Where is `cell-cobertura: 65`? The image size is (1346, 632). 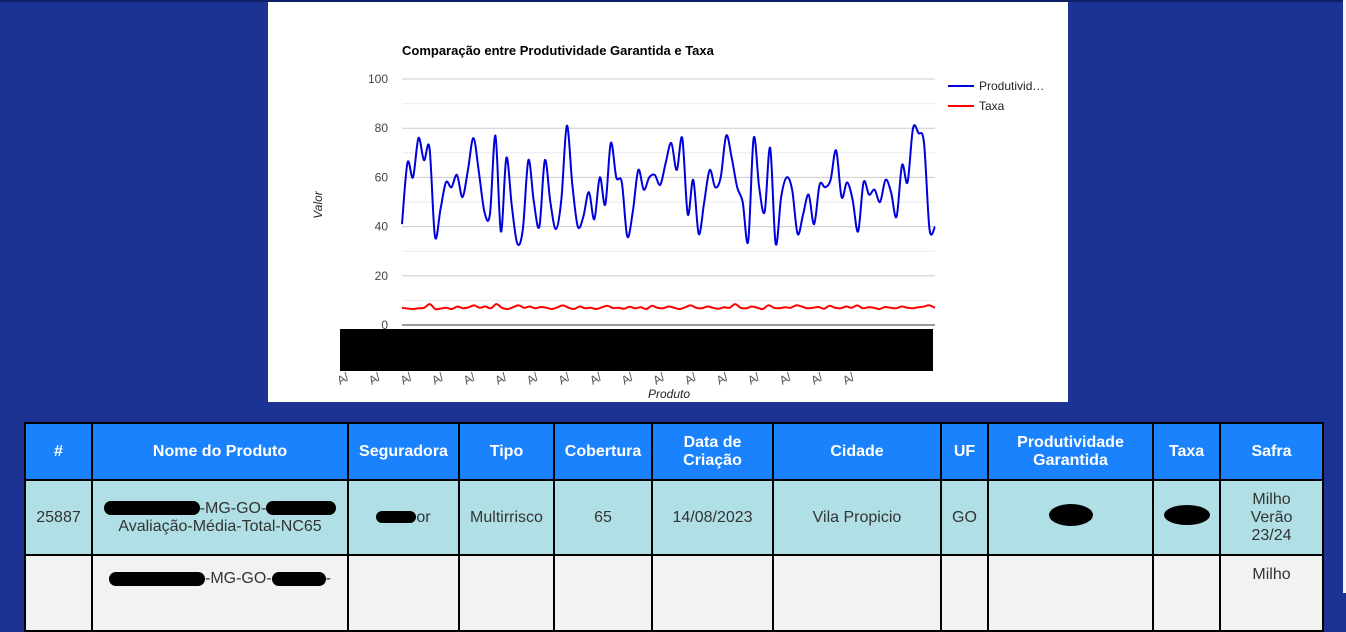
cell-cobertura: 65 is located at coordinates (603, 517).